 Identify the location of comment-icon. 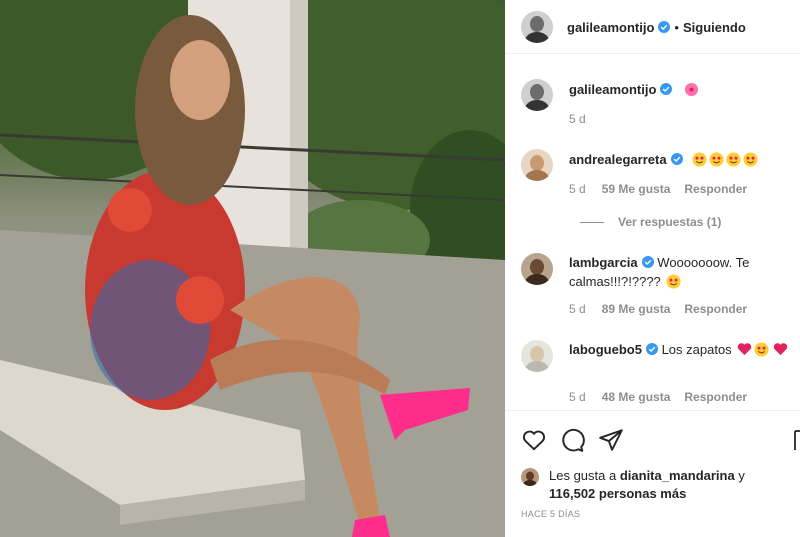
(572, 440).